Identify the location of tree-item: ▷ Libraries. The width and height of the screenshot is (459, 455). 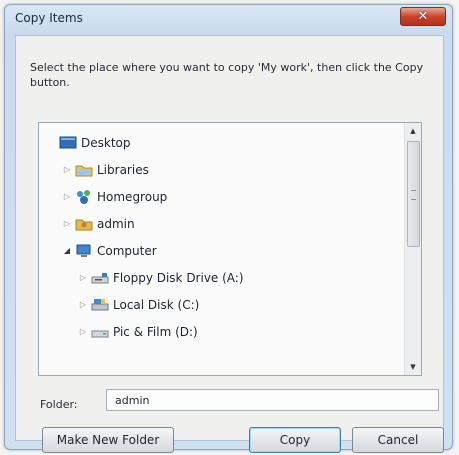
(219, 170).